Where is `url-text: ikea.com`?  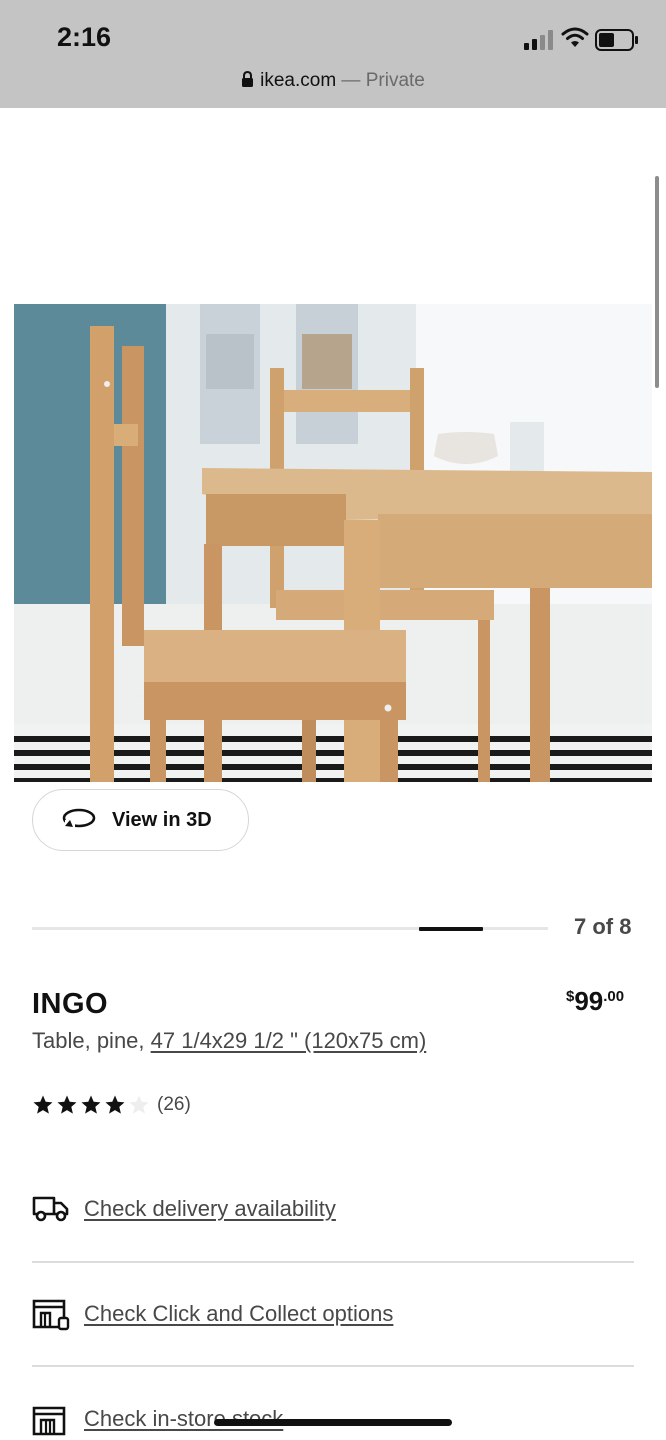 url-text: ikea.com is located at coordinates (298, 80).